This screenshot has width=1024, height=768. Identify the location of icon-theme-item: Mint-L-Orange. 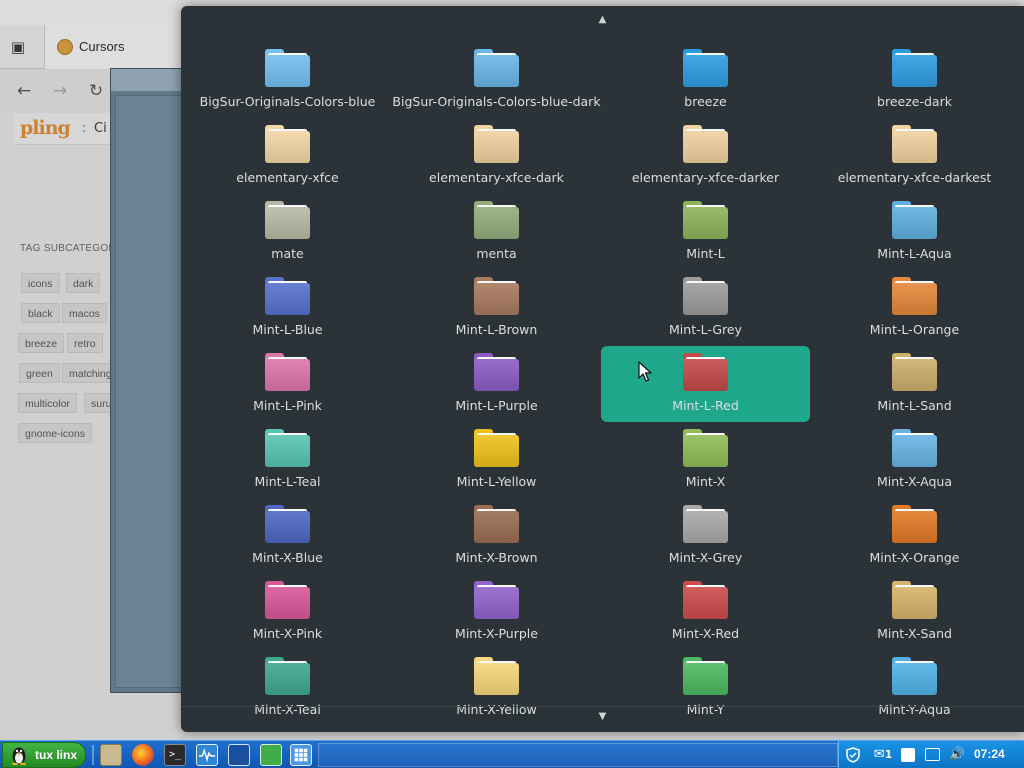
(914, 308).